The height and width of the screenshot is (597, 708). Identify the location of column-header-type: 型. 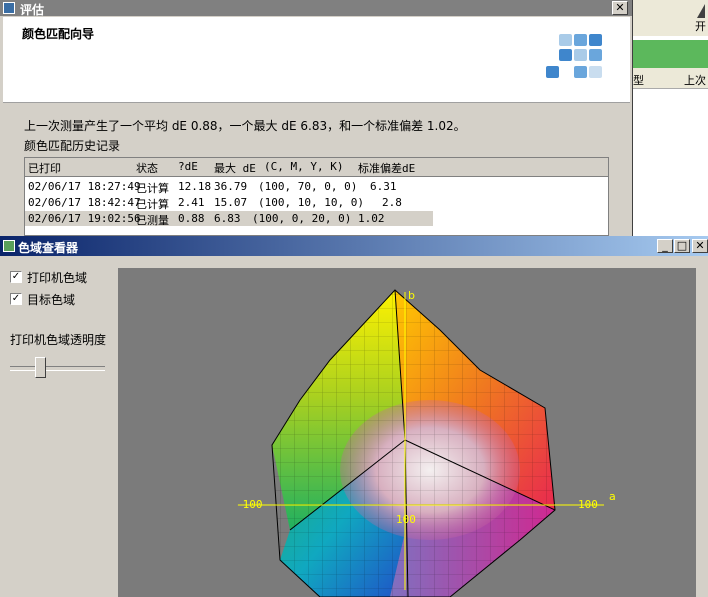
(638, 80).